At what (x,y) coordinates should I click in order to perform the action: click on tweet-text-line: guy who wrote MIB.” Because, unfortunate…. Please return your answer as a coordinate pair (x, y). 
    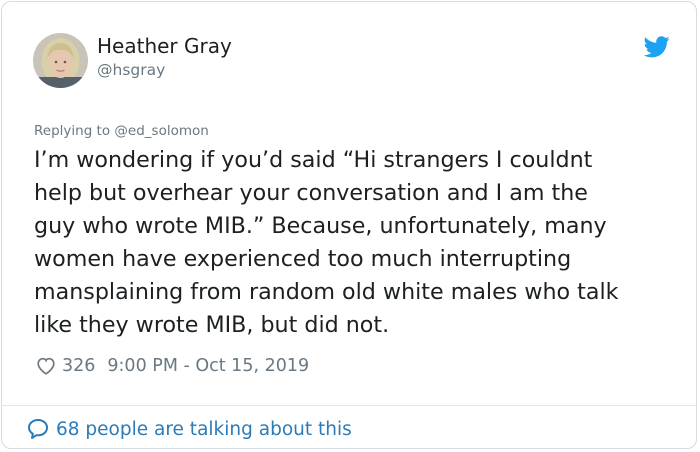
    Looking at the image, I should click on (320, 226).